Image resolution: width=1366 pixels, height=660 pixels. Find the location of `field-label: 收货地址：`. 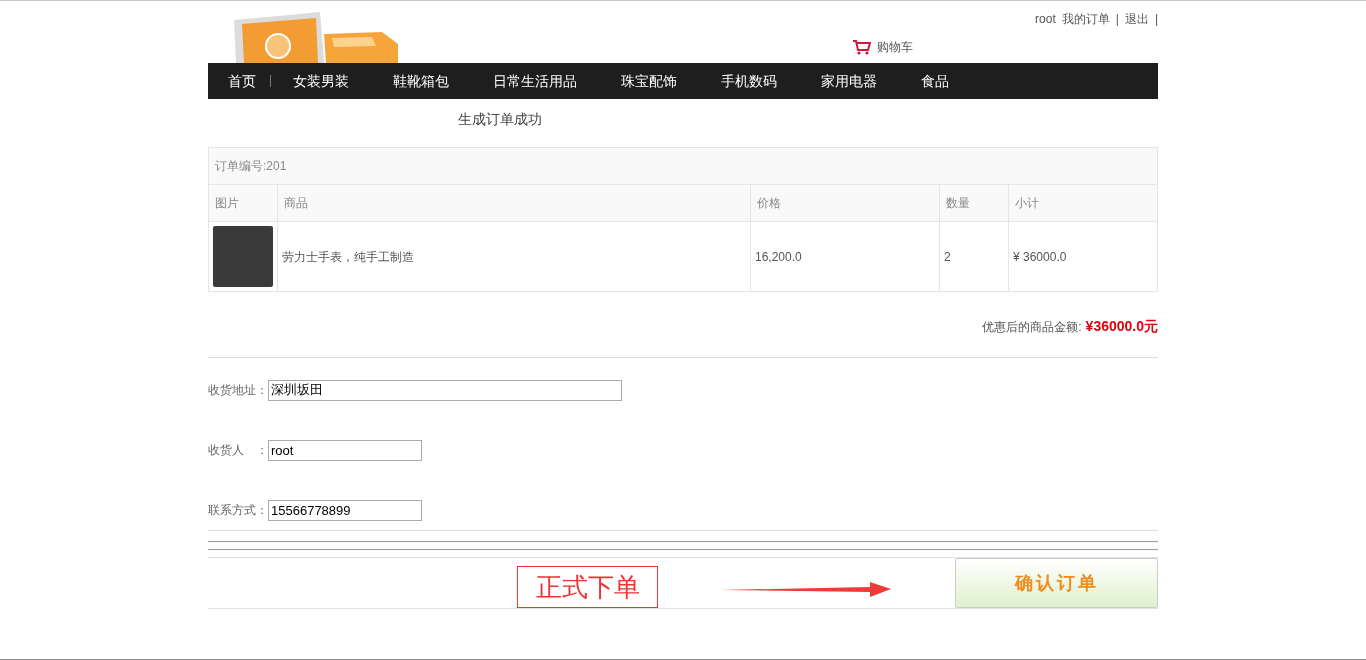

field-label: 收货地址： is located at coordinates (238, 390).